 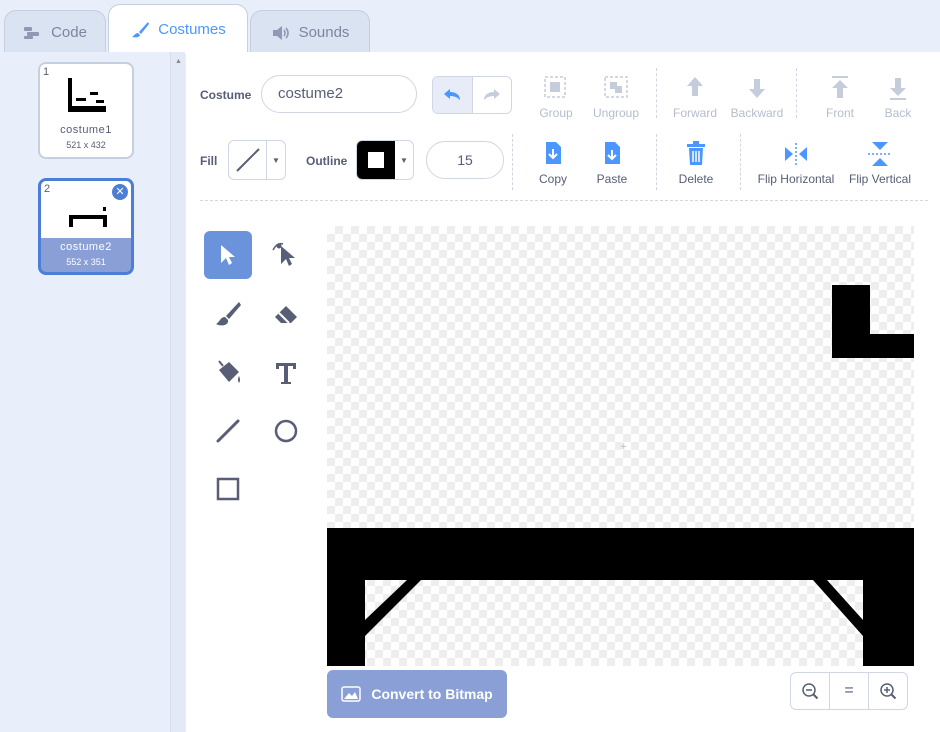 What do you see at coordinates (47, 189) in the screenshot?
I see `costume-number: 2` at bounding box center [47, 189].